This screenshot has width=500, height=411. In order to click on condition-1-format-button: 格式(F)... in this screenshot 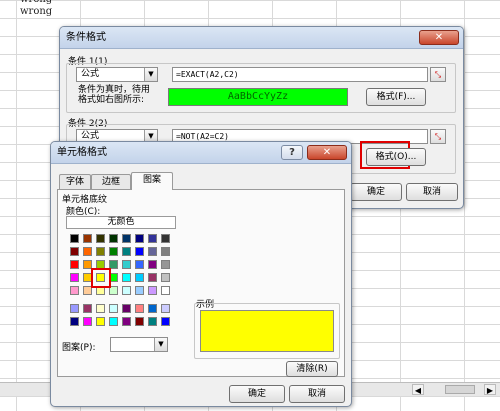, I will do `click(396, 97)`.